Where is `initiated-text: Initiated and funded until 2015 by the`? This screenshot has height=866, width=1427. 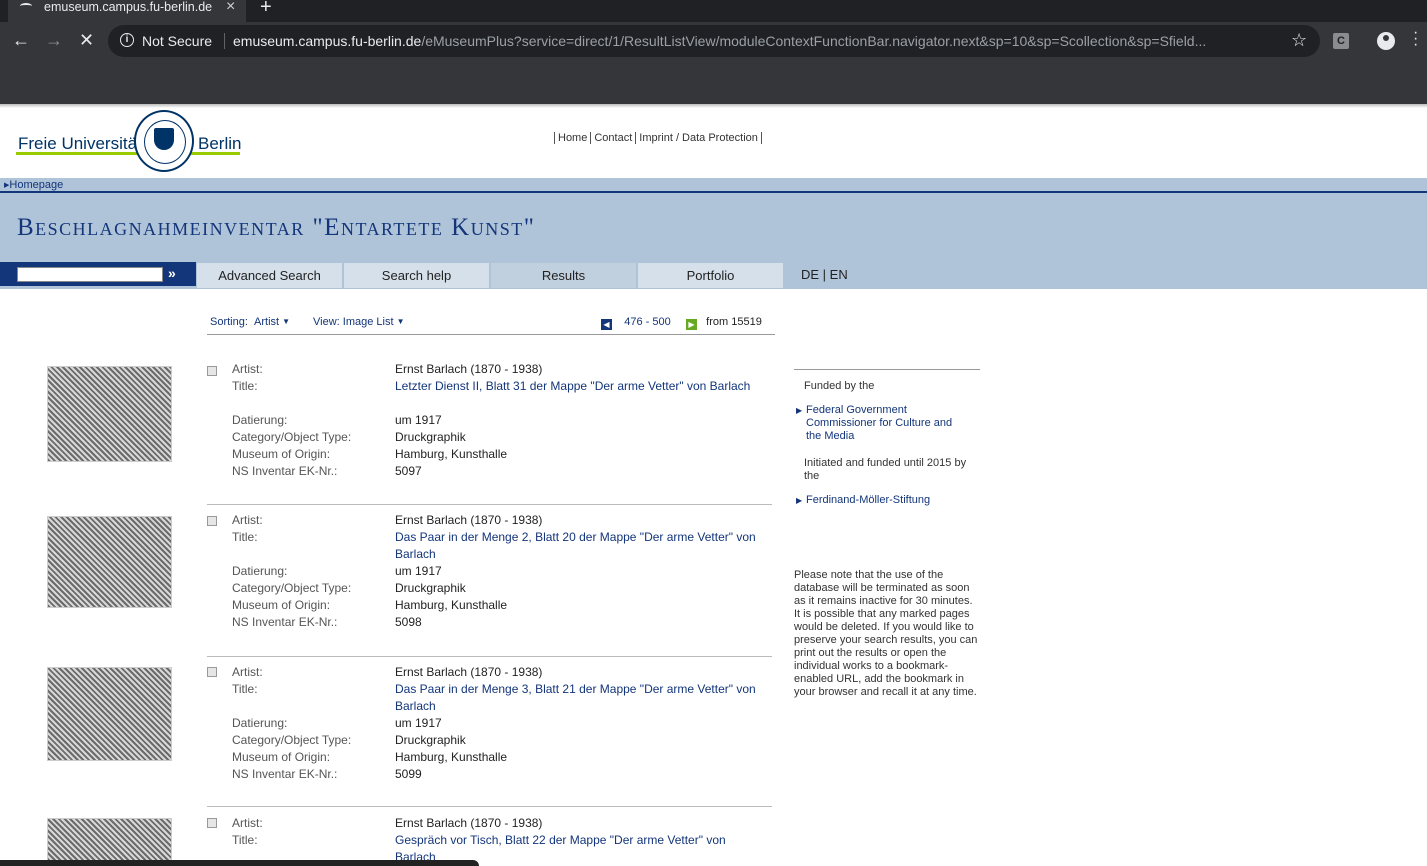 initiated-text: Initiated and funded until 2015 by the is located at coordinates (885, 469).